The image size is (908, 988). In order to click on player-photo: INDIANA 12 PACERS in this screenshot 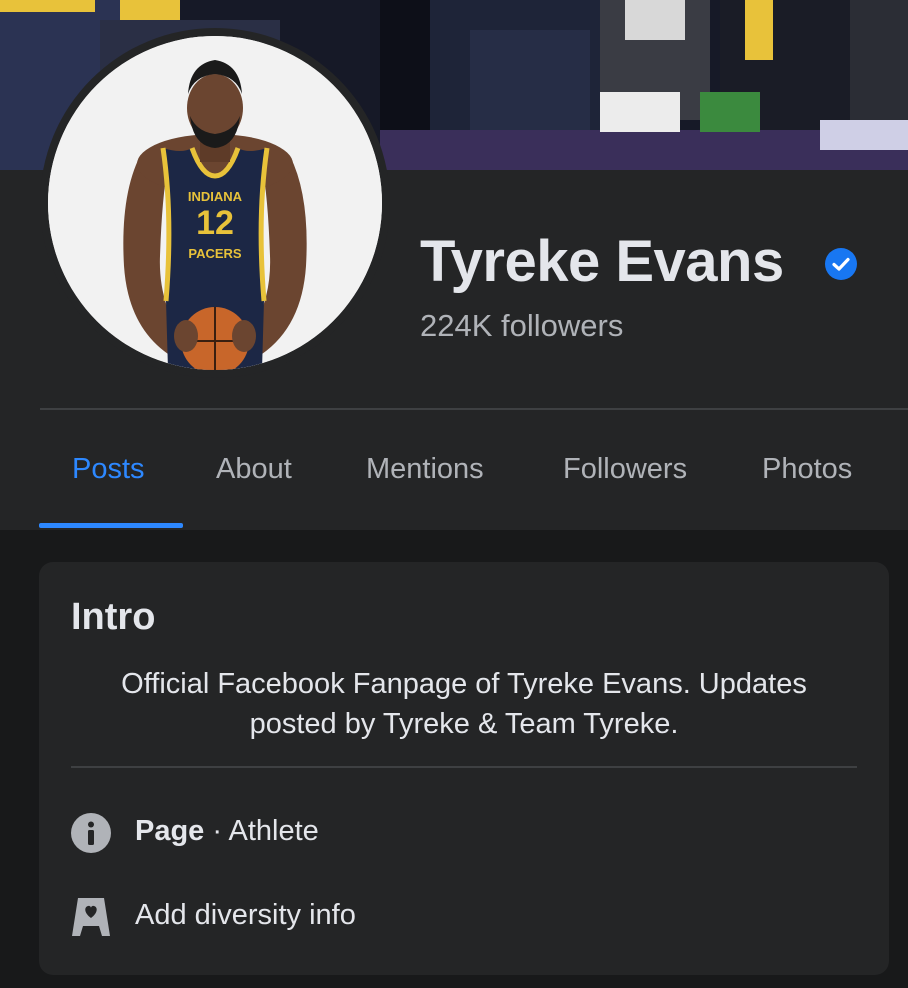, I will do `click(215, 203)`.